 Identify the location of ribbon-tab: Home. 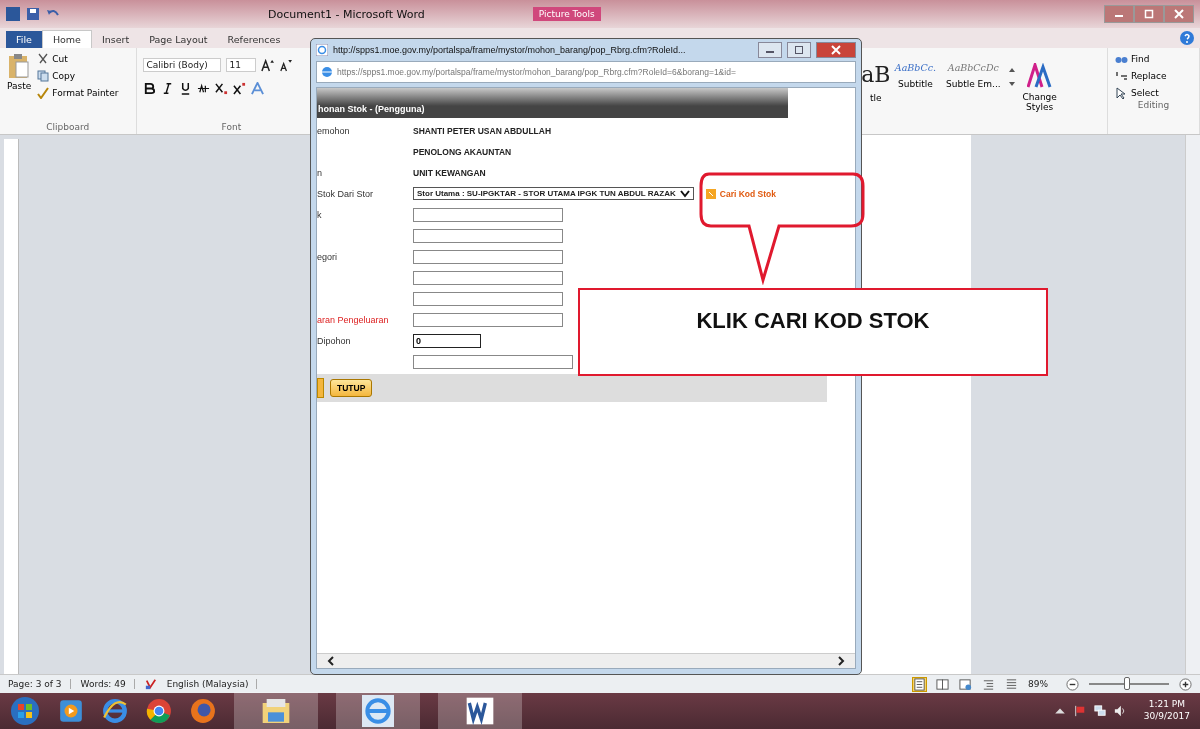
(66, 39).